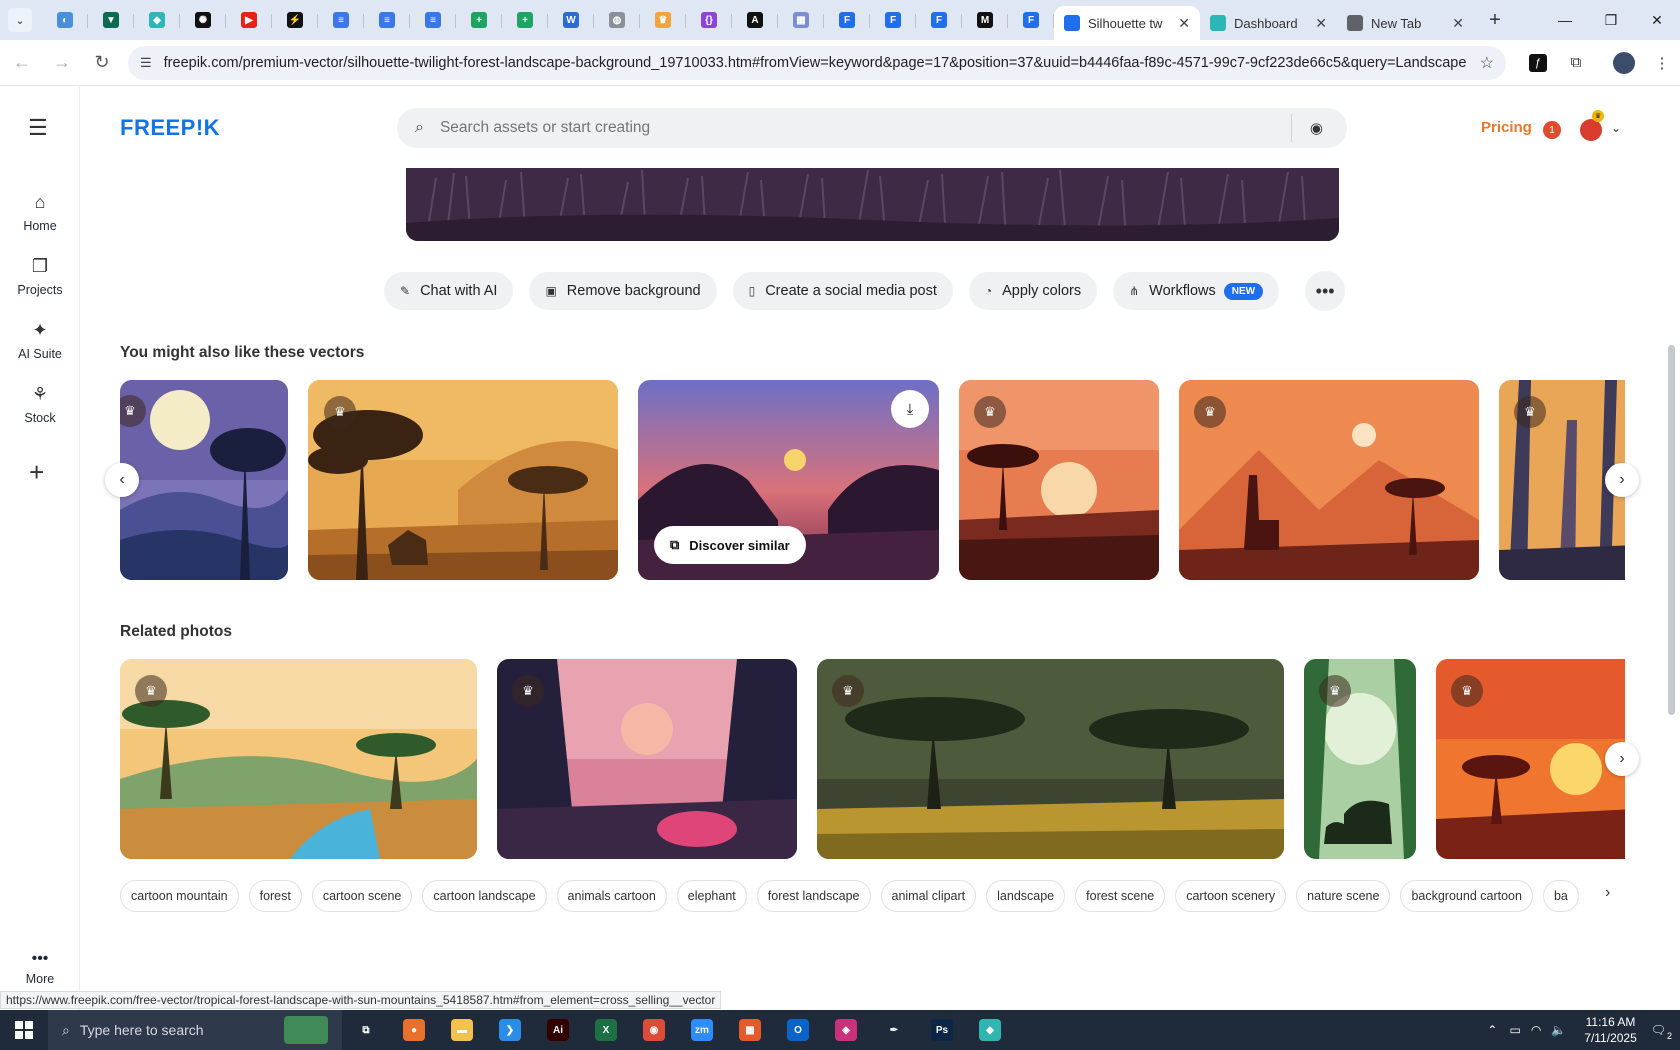  I want to click on search-input, so click(865, 128).